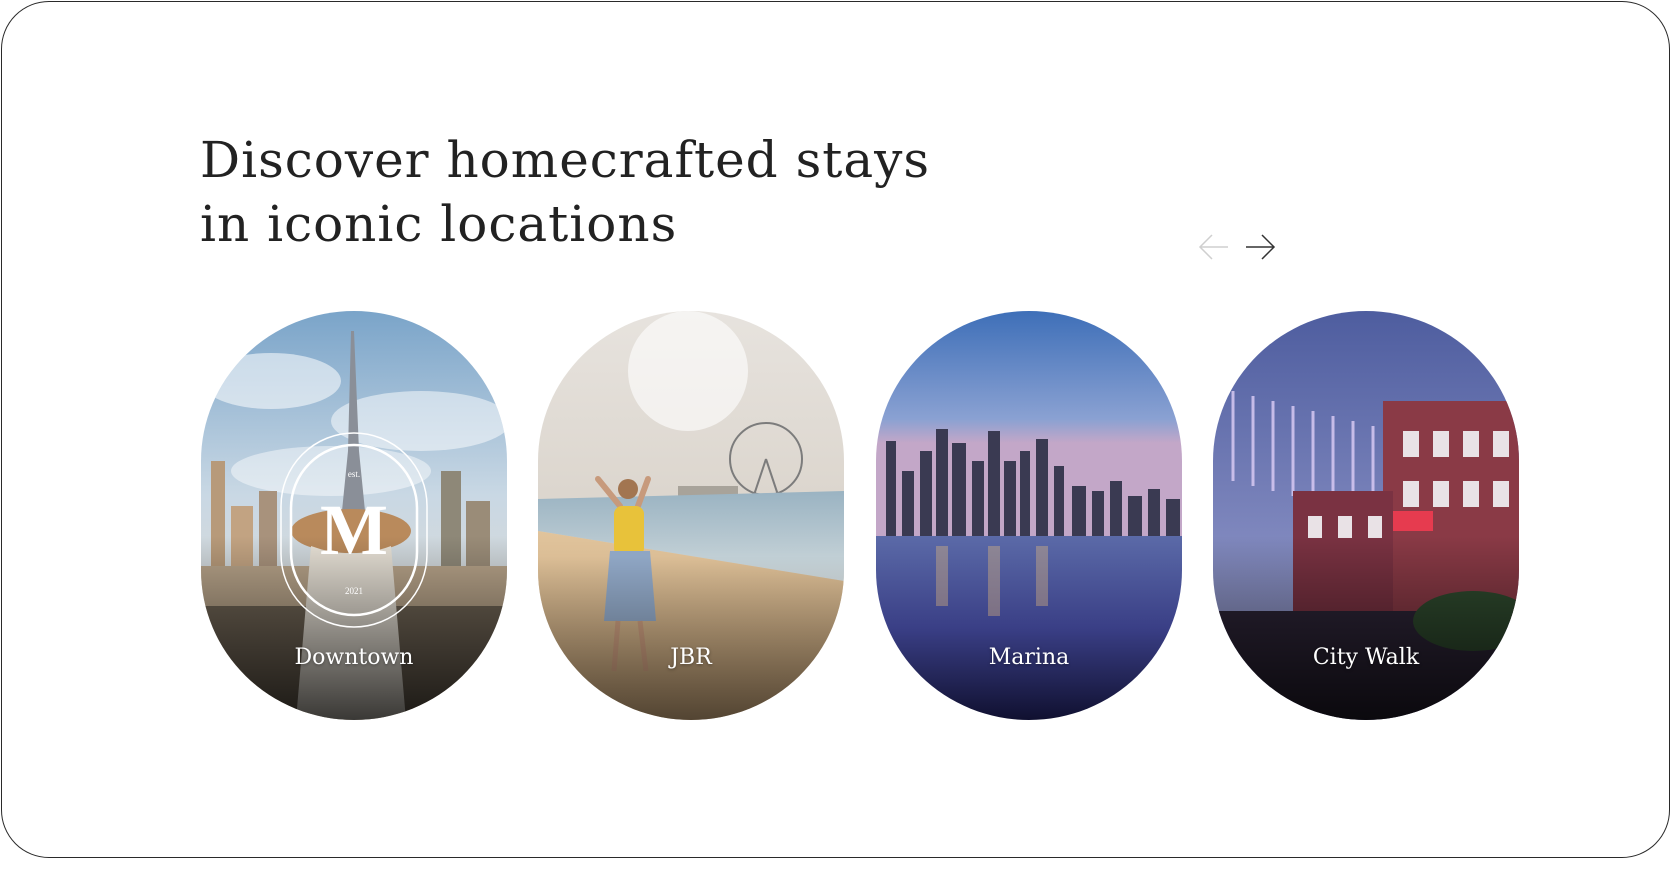  Describe the element at coordinates (691, 657) in the screenshot. I see `location-label: JBR` at that location.